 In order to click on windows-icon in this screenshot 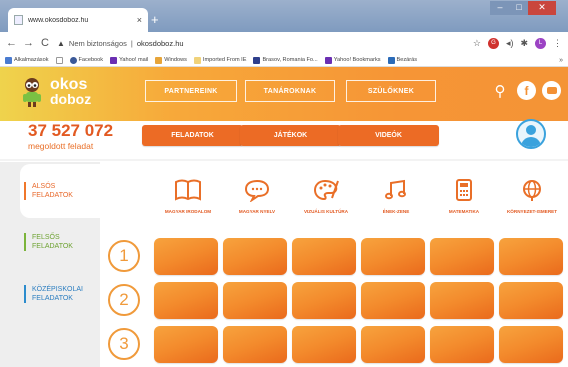, I will do `click(159, 60)`.